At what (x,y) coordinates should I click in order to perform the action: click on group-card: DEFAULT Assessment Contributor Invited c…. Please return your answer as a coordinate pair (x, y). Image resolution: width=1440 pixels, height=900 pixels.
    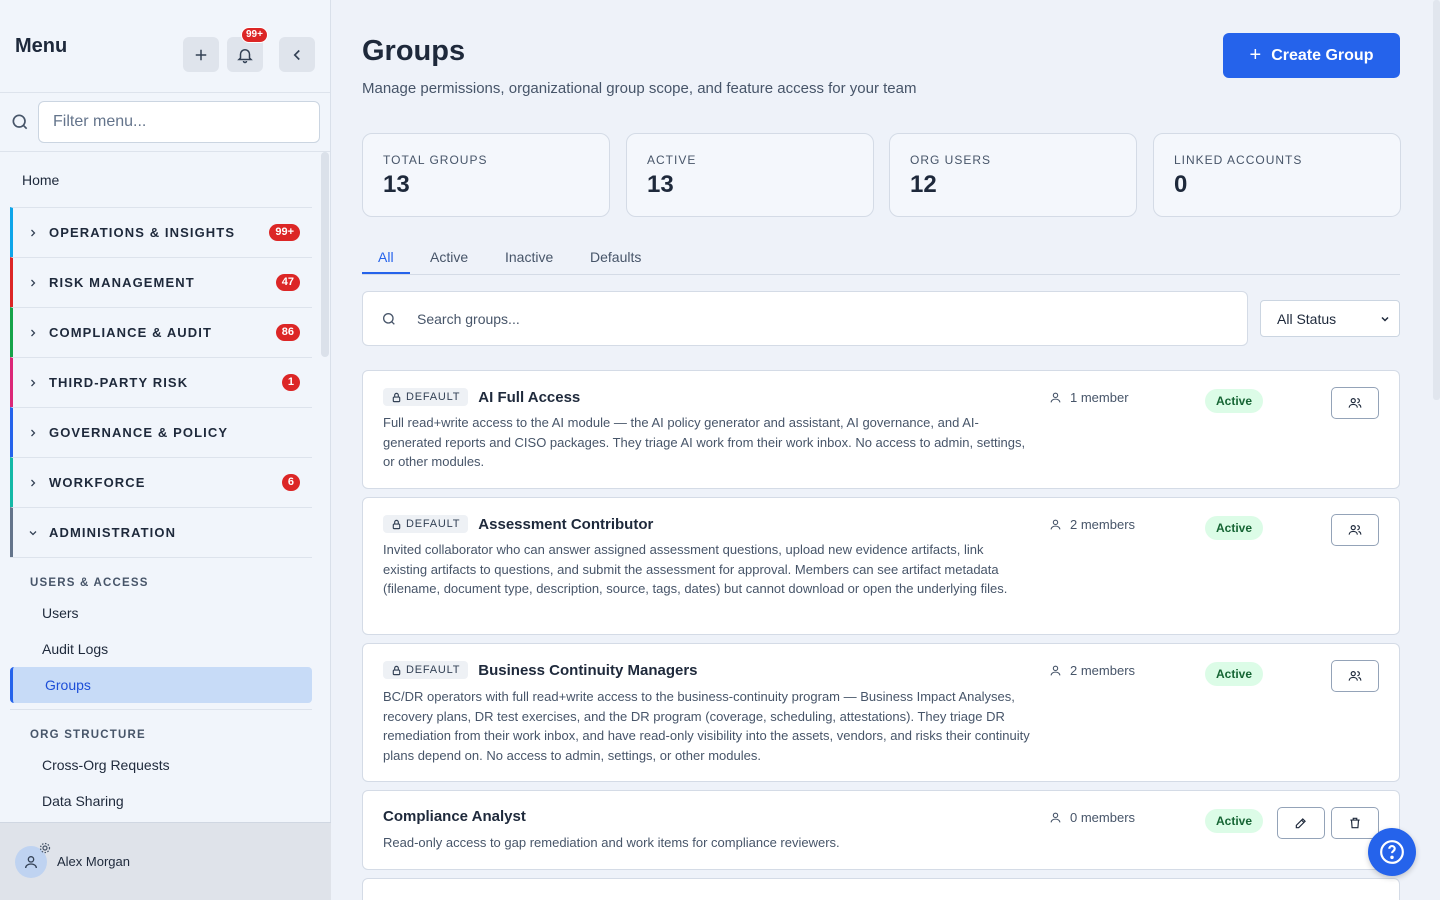
    Looking at the image, I should click on (881, 566).